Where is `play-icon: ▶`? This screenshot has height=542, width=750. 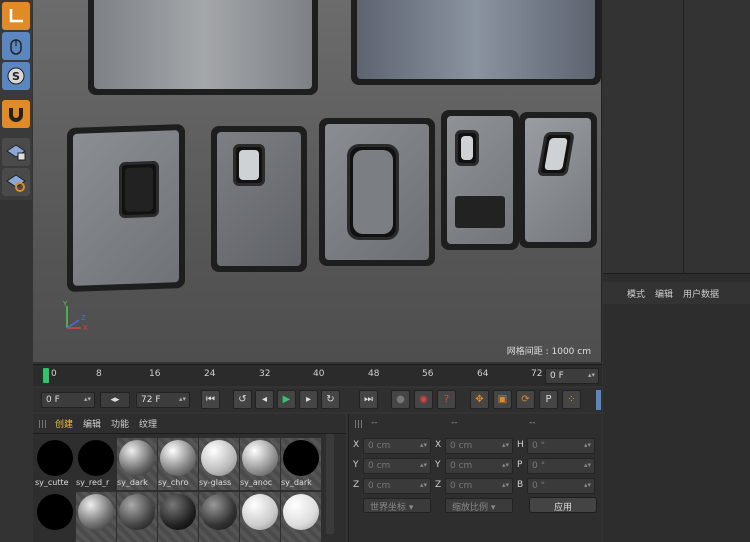 play-icon: ▶ is located at coordinates (286, 399).